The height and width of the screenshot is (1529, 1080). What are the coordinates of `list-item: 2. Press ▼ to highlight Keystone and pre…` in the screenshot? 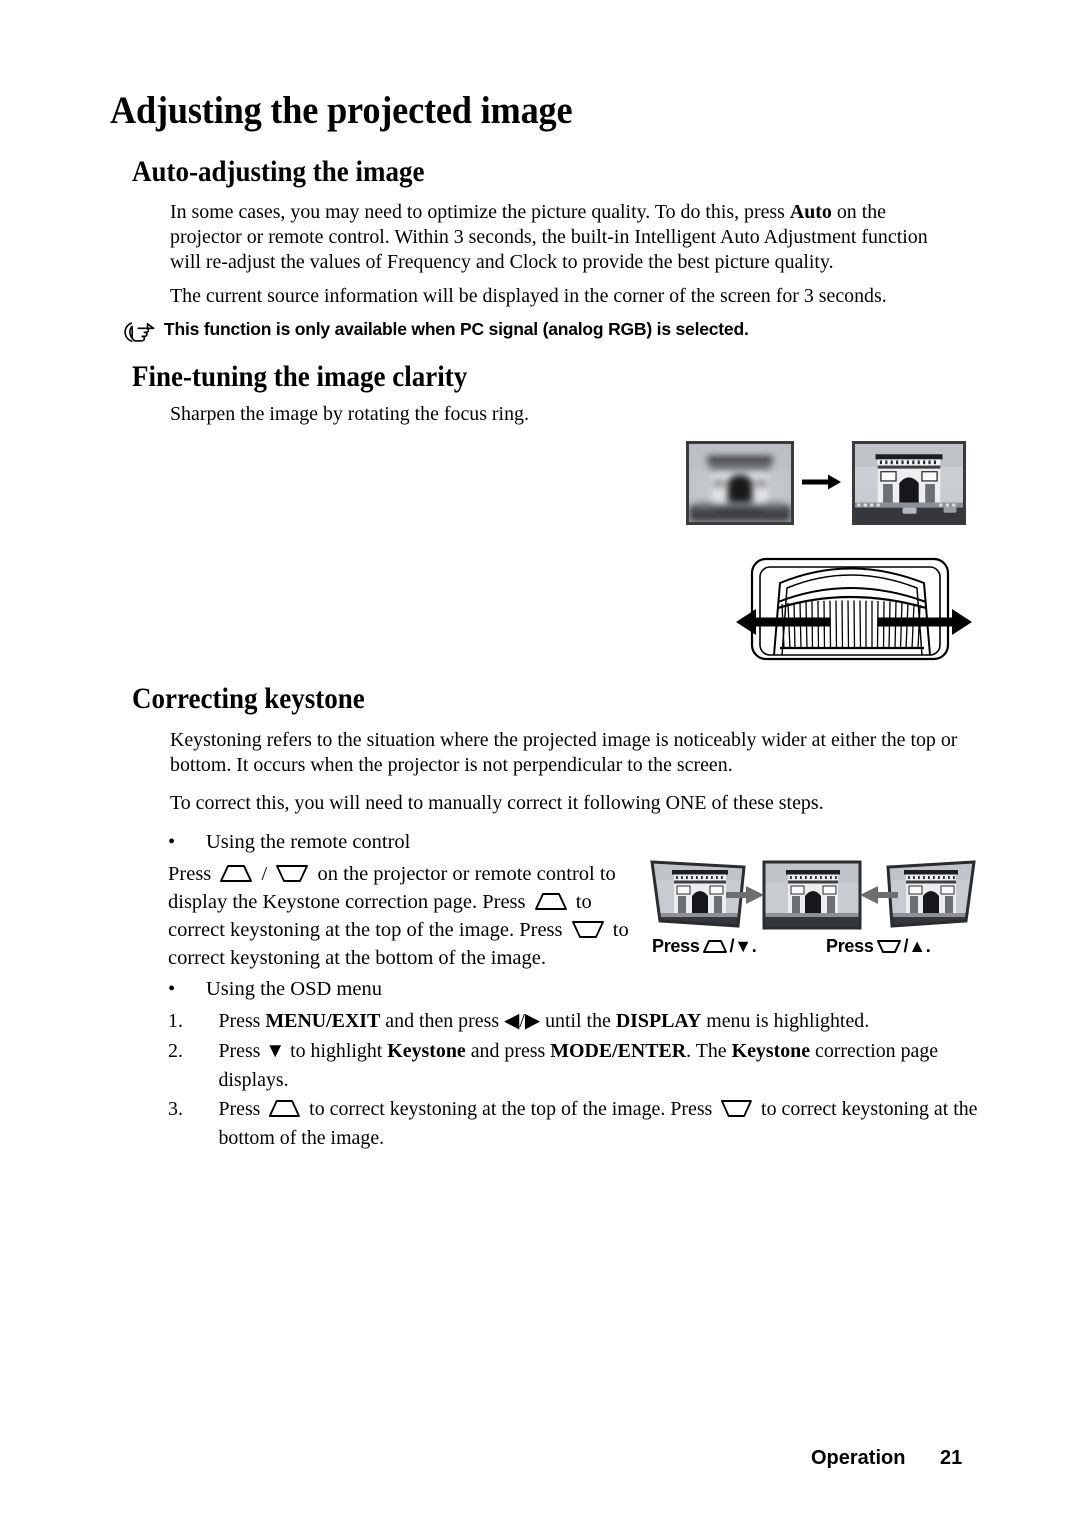 It's located at (576, 1066).